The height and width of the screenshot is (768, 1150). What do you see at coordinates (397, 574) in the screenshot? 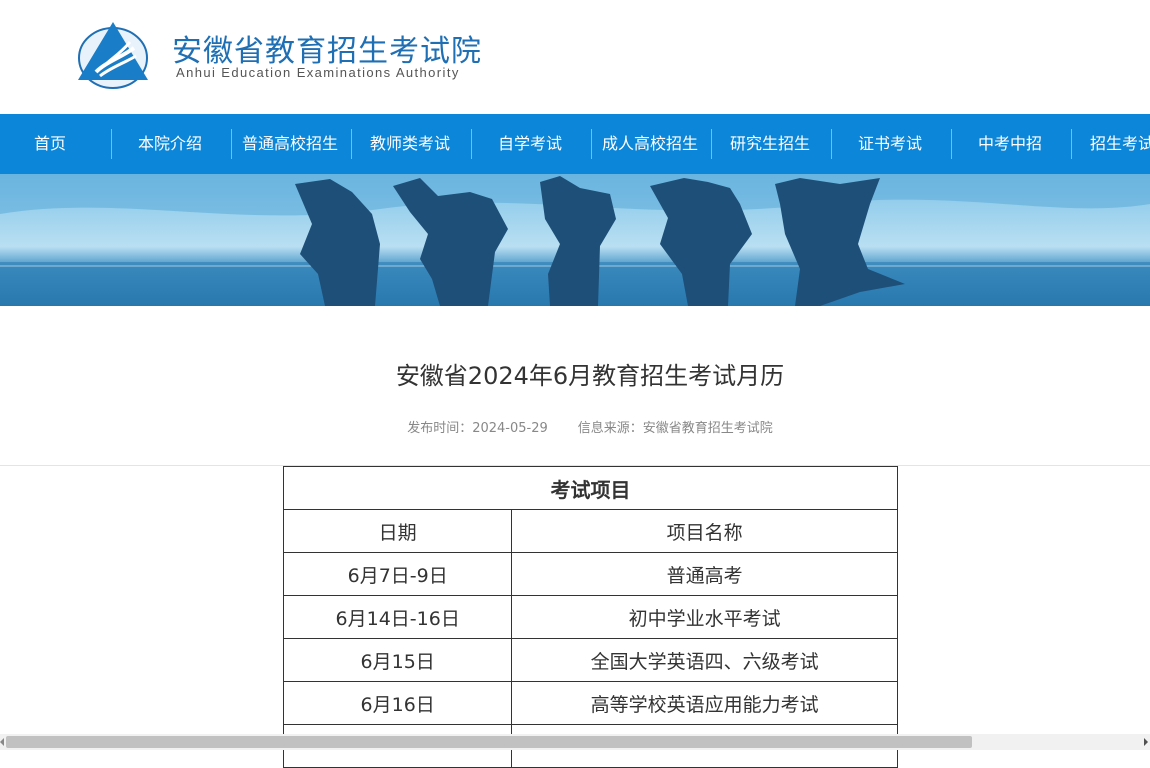
I see `table-cell-date: 6月7日-9日` at bounding box center [397, 574].